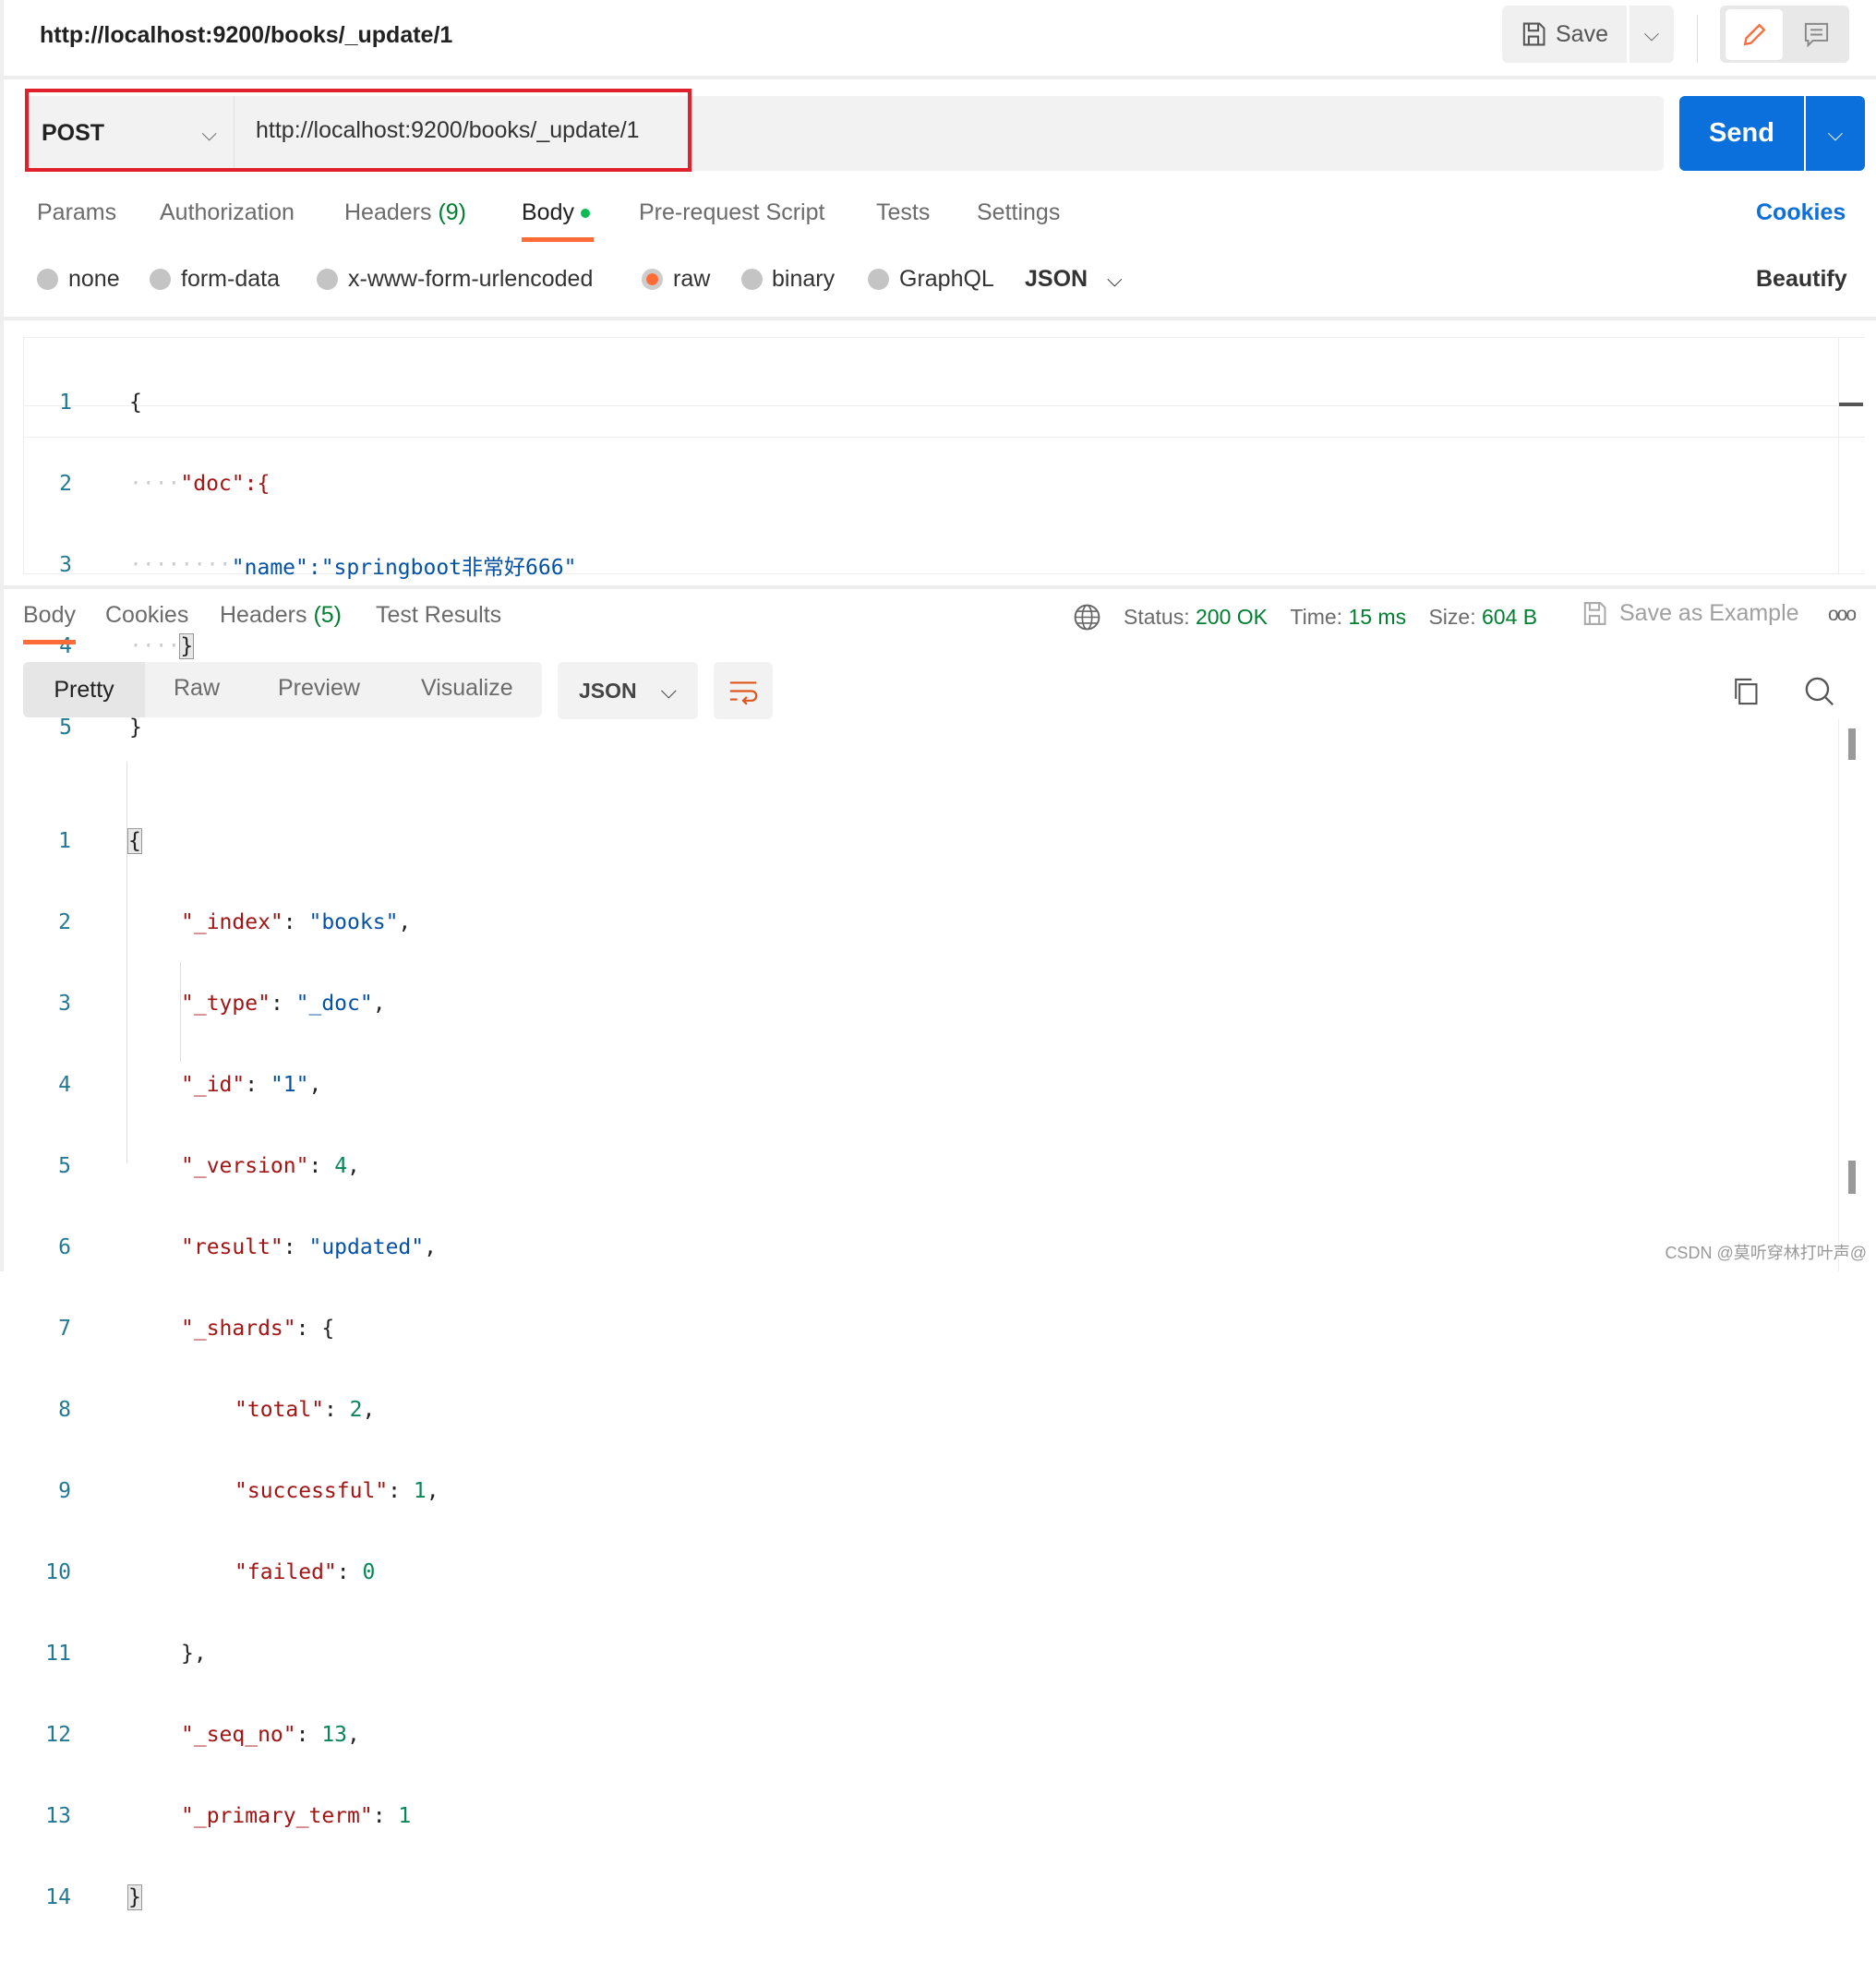  What do you see at coordinates (194, 1654) in the screenshot?
I see `code-line: },` at bounding box center [194, 1654].